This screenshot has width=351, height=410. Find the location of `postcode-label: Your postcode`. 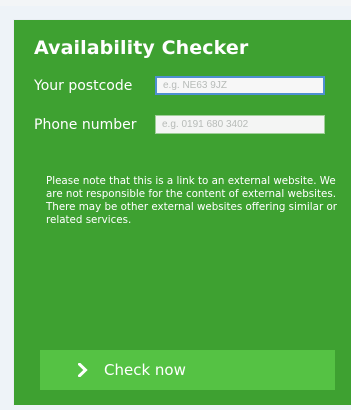

postcode-label: Your postcode is located at coordinates (83, 86).